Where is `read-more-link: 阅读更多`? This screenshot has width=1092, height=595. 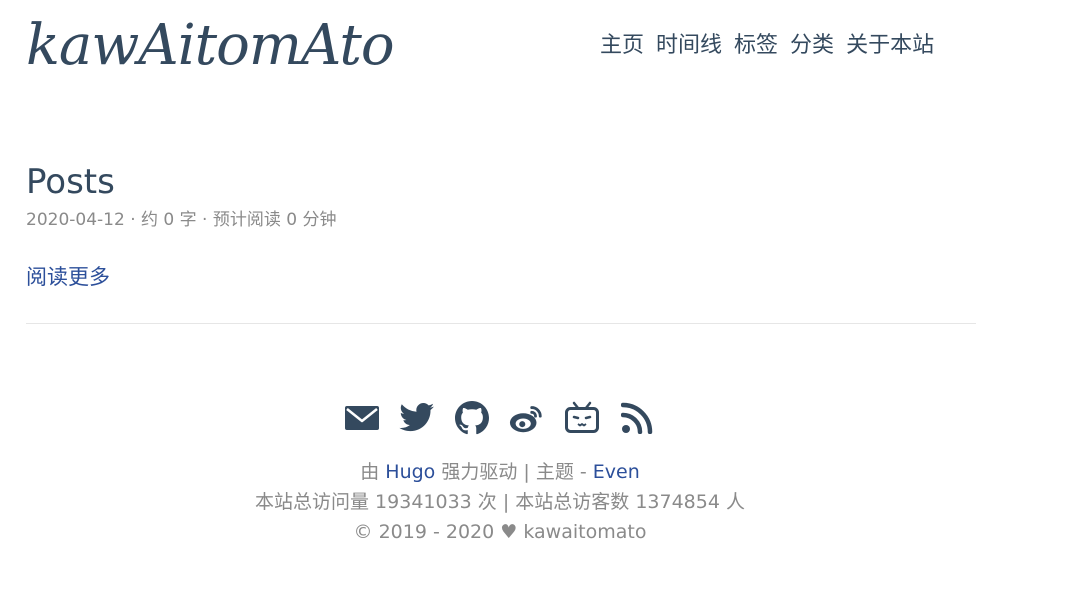 read-more-link: 阅读更多 is located at coordinates (68, 277).